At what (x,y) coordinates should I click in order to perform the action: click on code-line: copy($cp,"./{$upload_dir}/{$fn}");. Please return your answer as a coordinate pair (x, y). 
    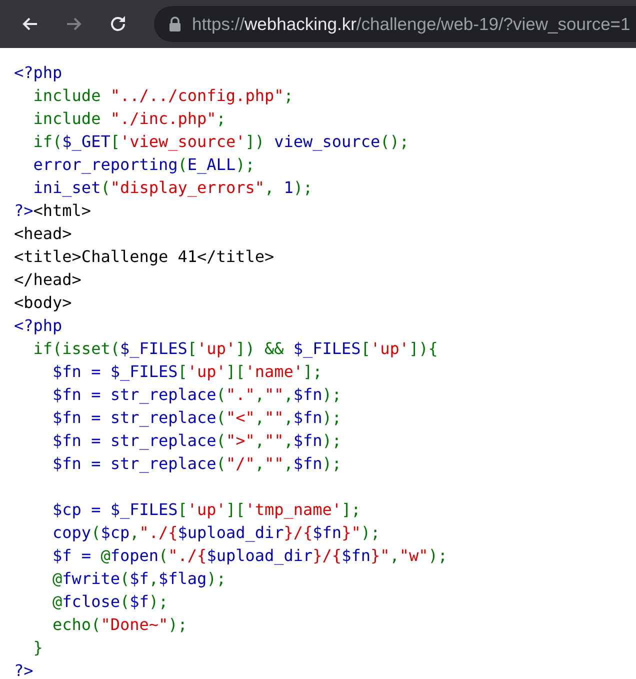
    Looking at the image, I should click on (216, 533).